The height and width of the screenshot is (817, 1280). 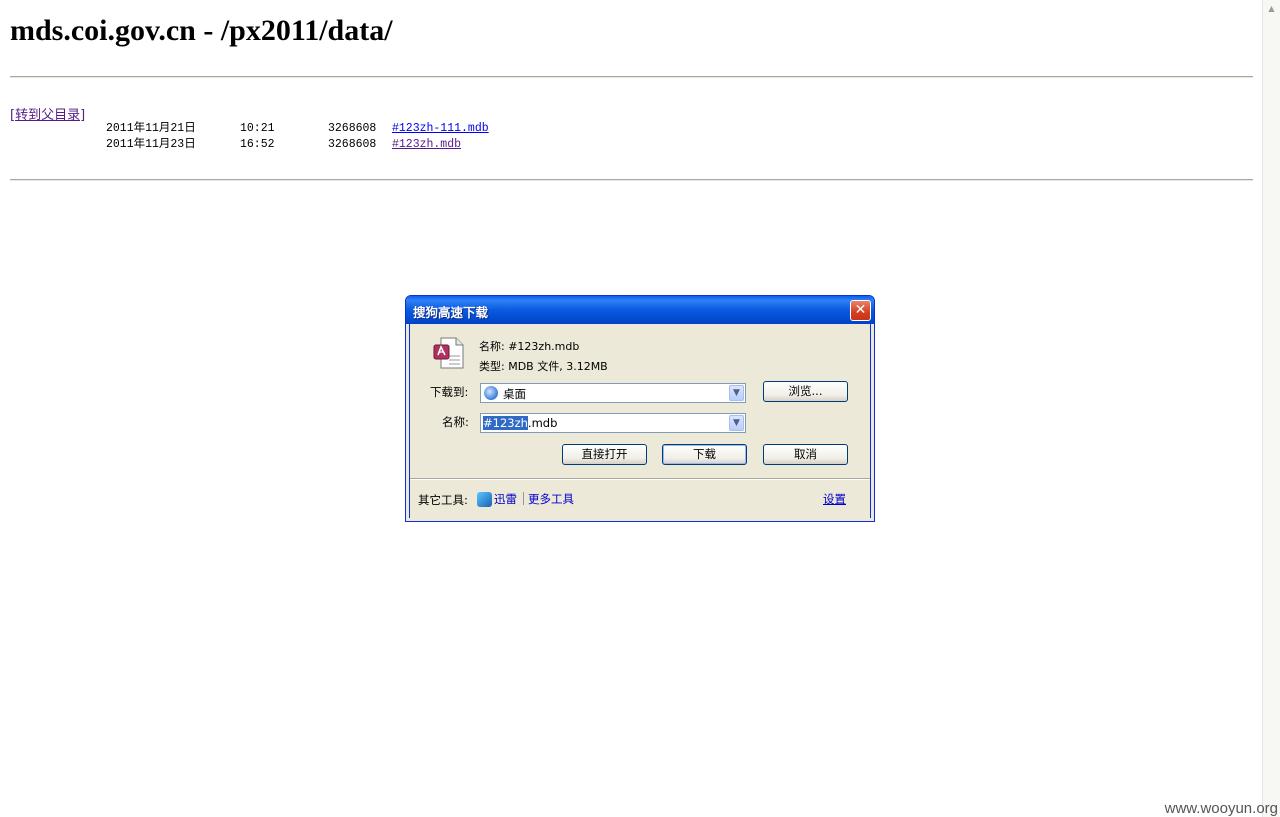 I want to click on file-link: #123zh.mdb, so click(x=426, y=145).